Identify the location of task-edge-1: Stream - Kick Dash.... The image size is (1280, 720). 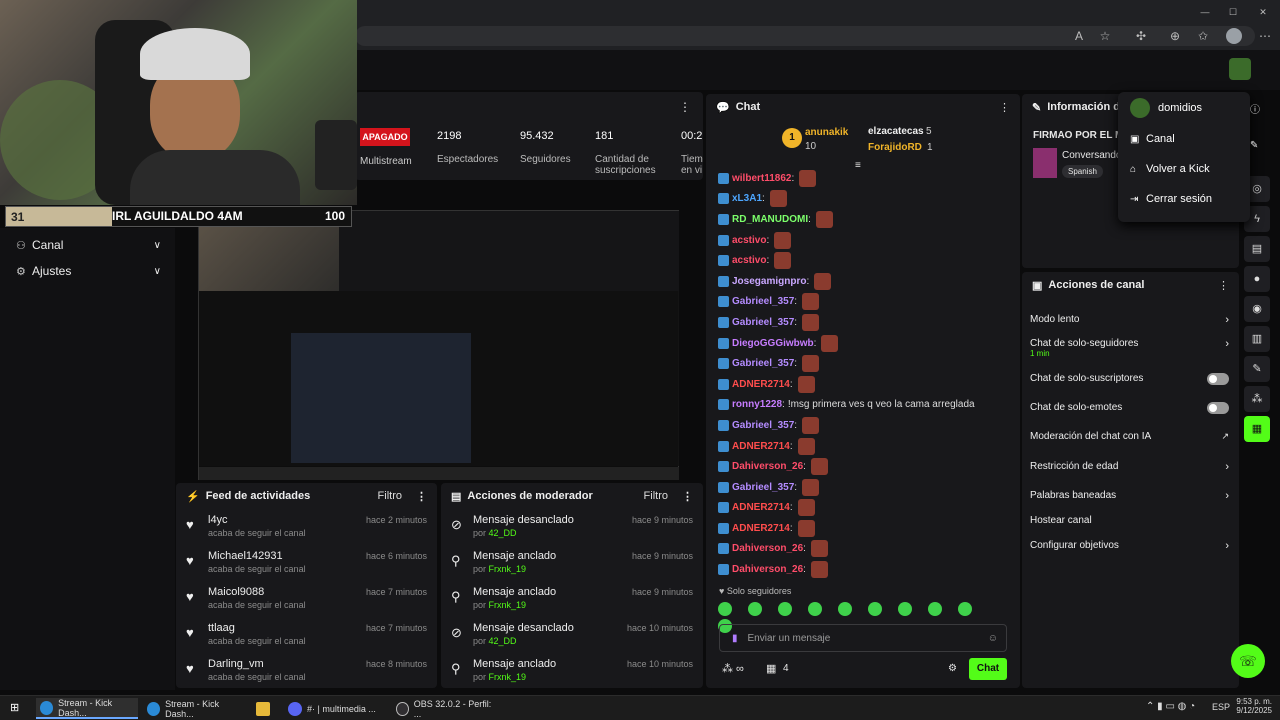
(87, 708).